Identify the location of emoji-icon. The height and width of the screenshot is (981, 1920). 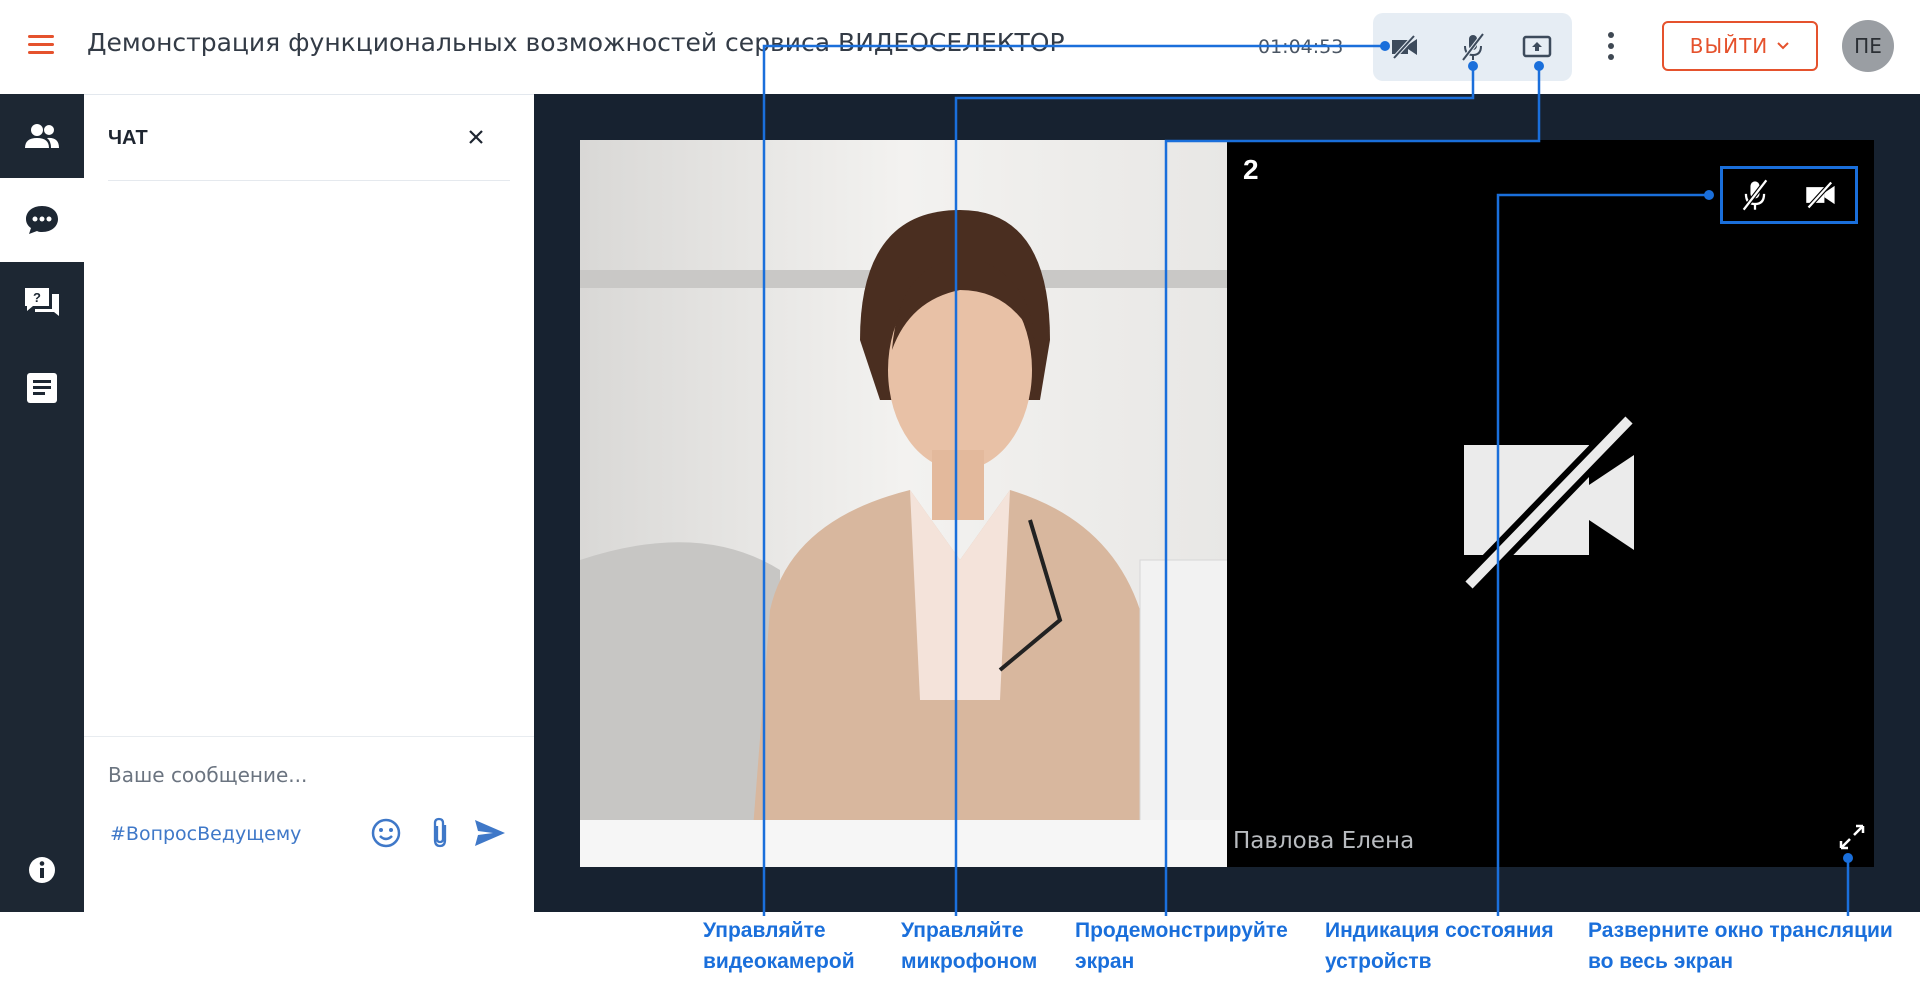
(386, 833).